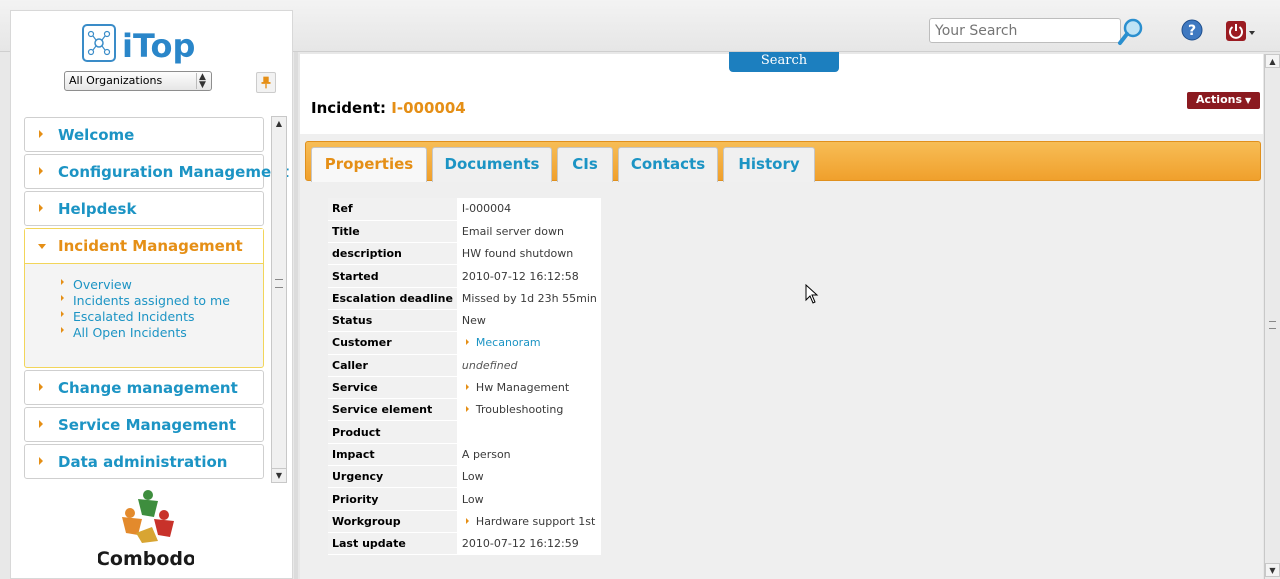  I want to click on menu-data-administration: Data administration, so click(144, 461).